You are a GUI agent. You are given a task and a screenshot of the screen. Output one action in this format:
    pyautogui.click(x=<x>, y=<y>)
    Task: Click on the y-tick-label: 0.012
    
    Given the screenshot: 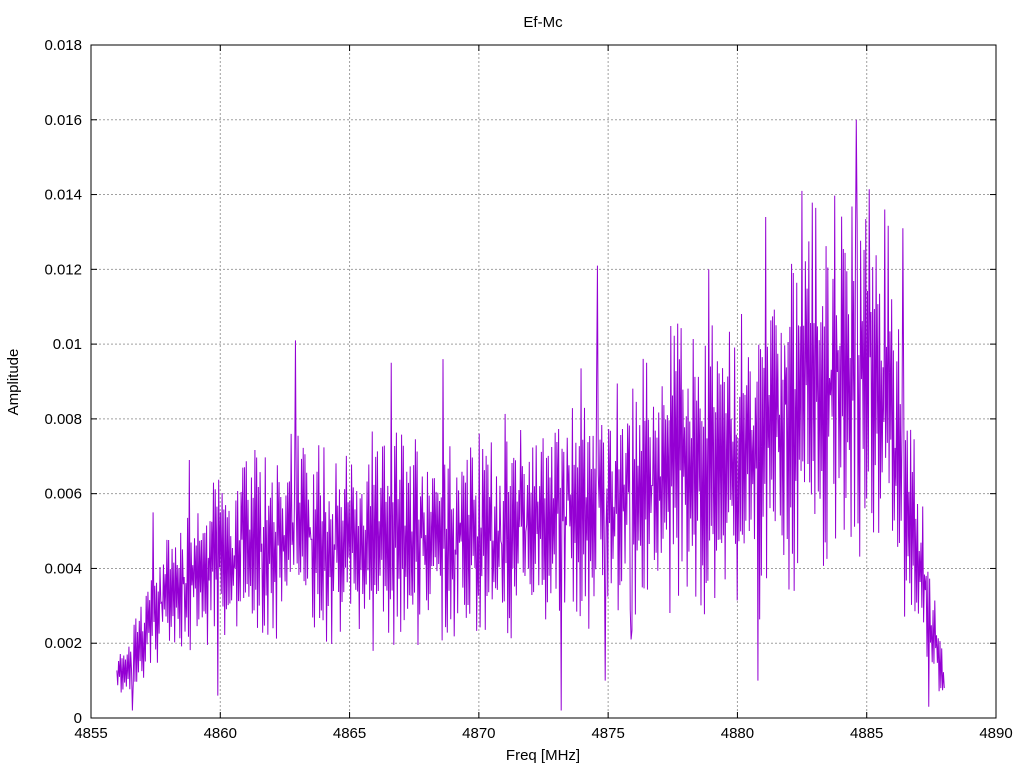 What is the action you would take?
    pyautogui.click(x=63, y=269)
    